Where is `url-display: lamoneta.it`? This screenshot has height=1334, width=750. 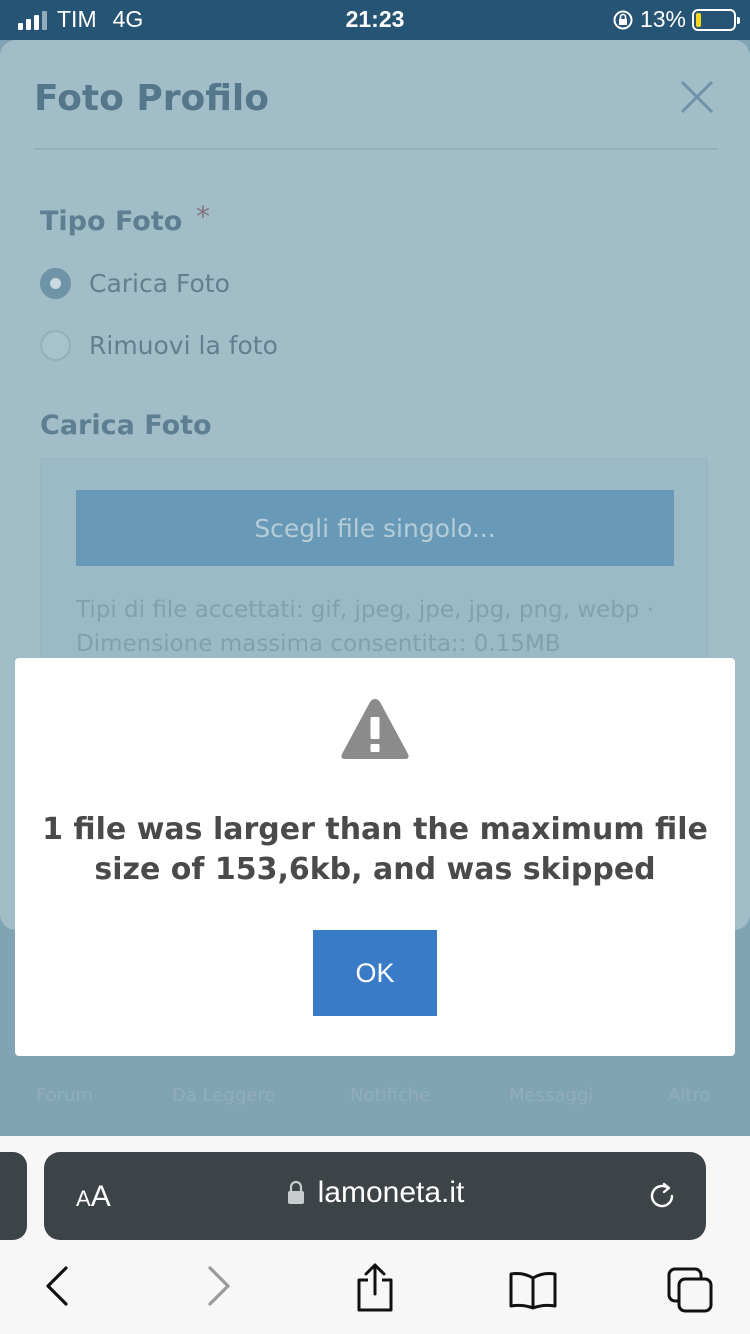
url-display: lamoneta.it is located at coordinates (375, 1193).